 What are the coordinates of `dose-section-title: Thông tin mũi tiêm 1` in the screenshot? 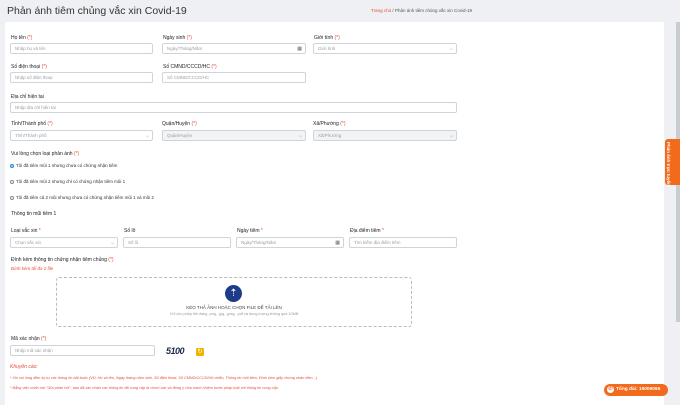 It's located at (34, 214).